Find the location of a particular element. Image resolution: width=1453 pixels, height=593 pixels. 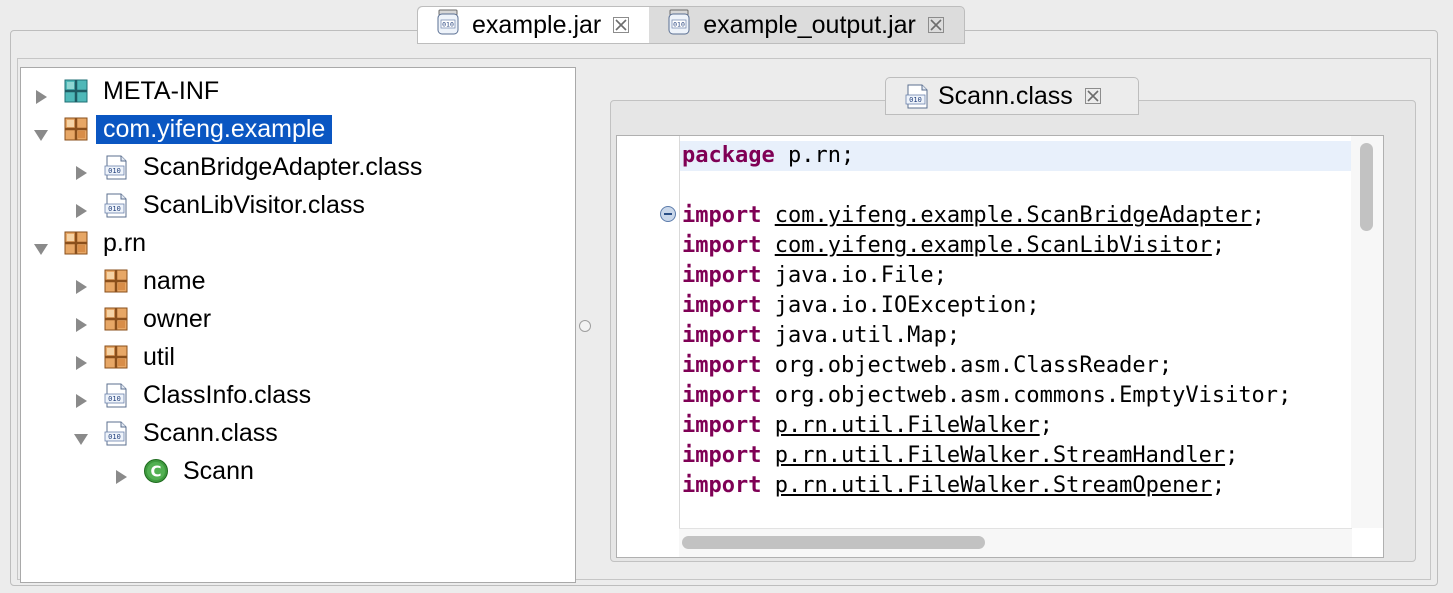

tab-example-jar: 010 example.jar is located at coordinates (534, 25).